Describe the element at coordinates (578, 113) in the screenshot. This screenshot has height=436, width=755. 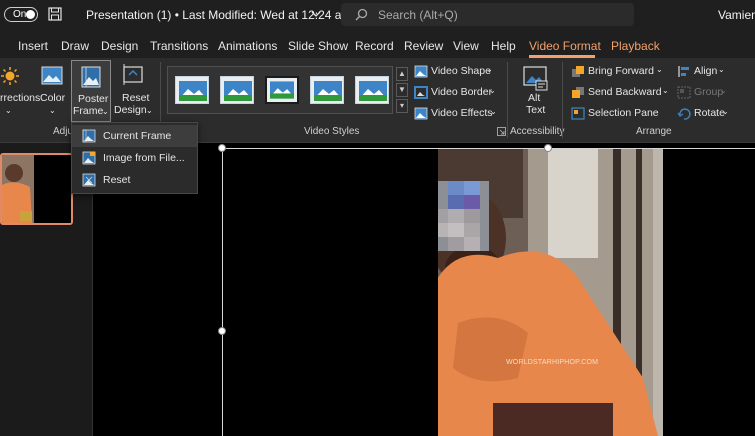
I see `selection-pane-icon` at that location.